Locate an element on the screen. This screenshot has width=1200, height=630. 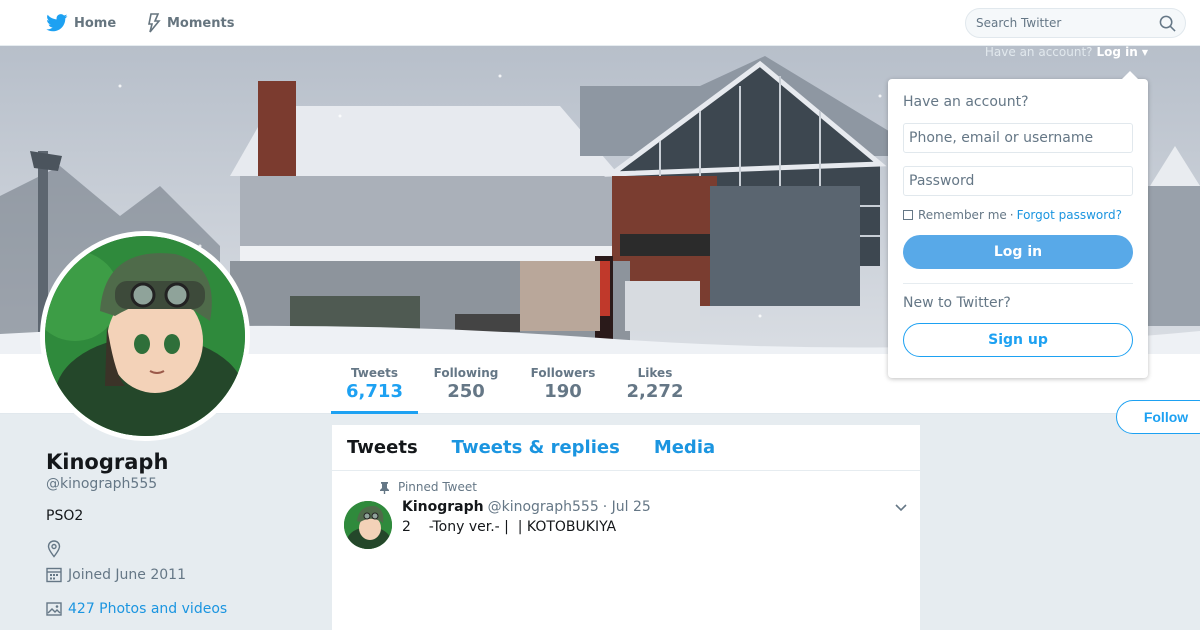
username-field is located at coordinates (1018, 138).